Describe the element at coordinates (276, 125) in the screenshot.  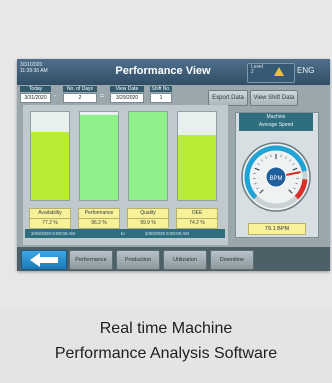
I see `gauge-title-line2: Average Speed` at that location.